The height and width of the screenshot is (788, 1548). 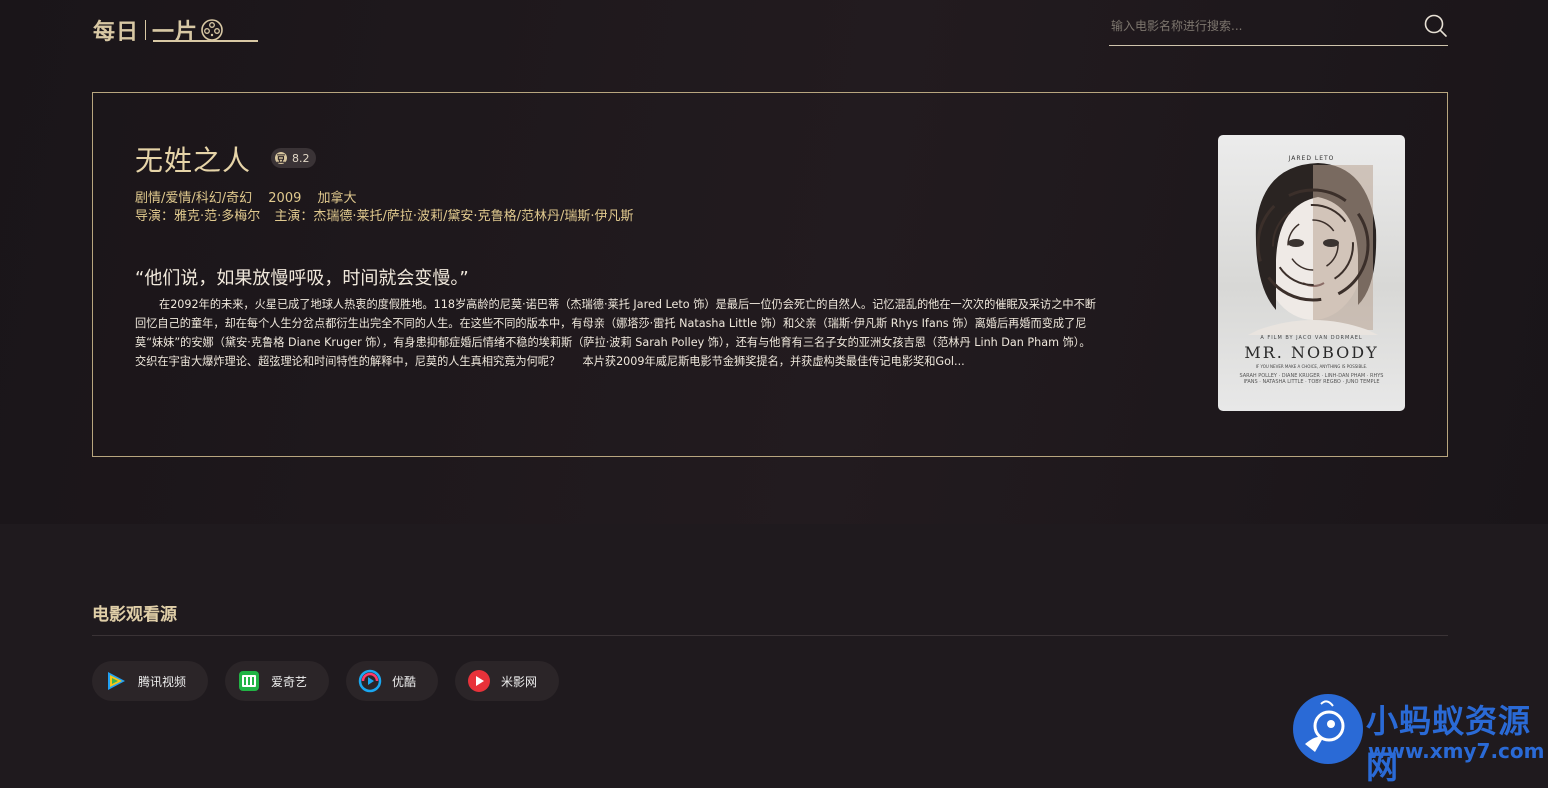 I want to click on source-miying: 米影网, so click(x=507, y=681).